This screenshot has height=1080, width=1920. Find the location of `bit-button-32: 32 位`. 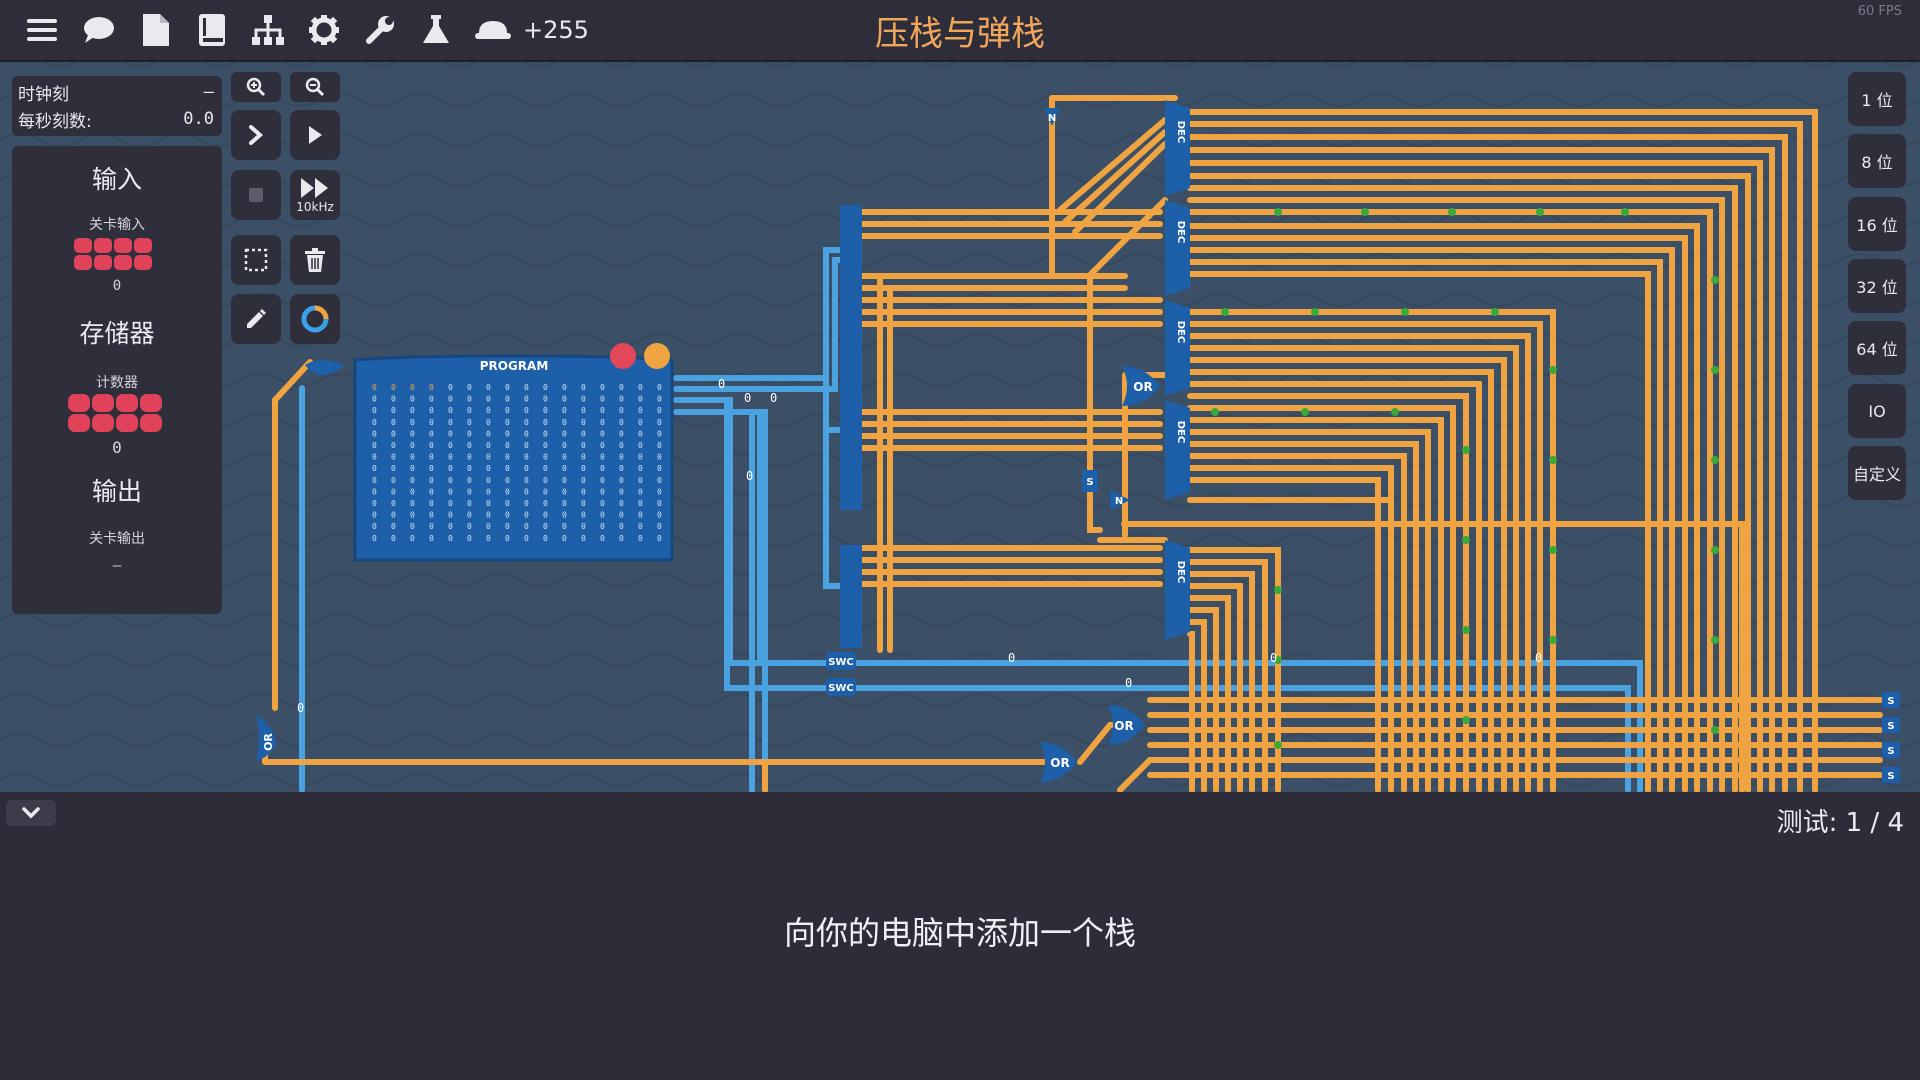

bit-button-32: 32 位 is located at coordinates (1877, 286).